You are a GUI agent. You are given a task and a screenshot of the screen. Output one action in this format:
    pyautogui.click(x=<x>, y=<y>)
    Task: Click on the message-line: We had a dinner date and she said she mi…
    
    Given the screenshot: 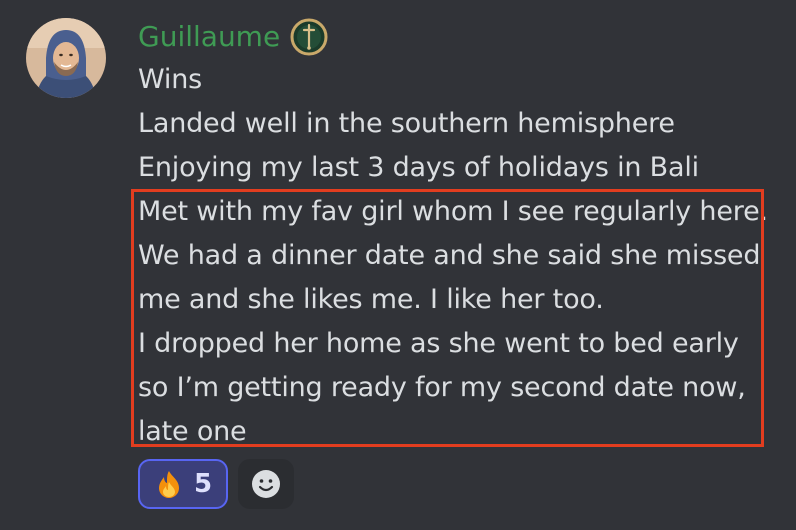 What is the action you would take?
    pyautogui.click(x=449, y=255)
    